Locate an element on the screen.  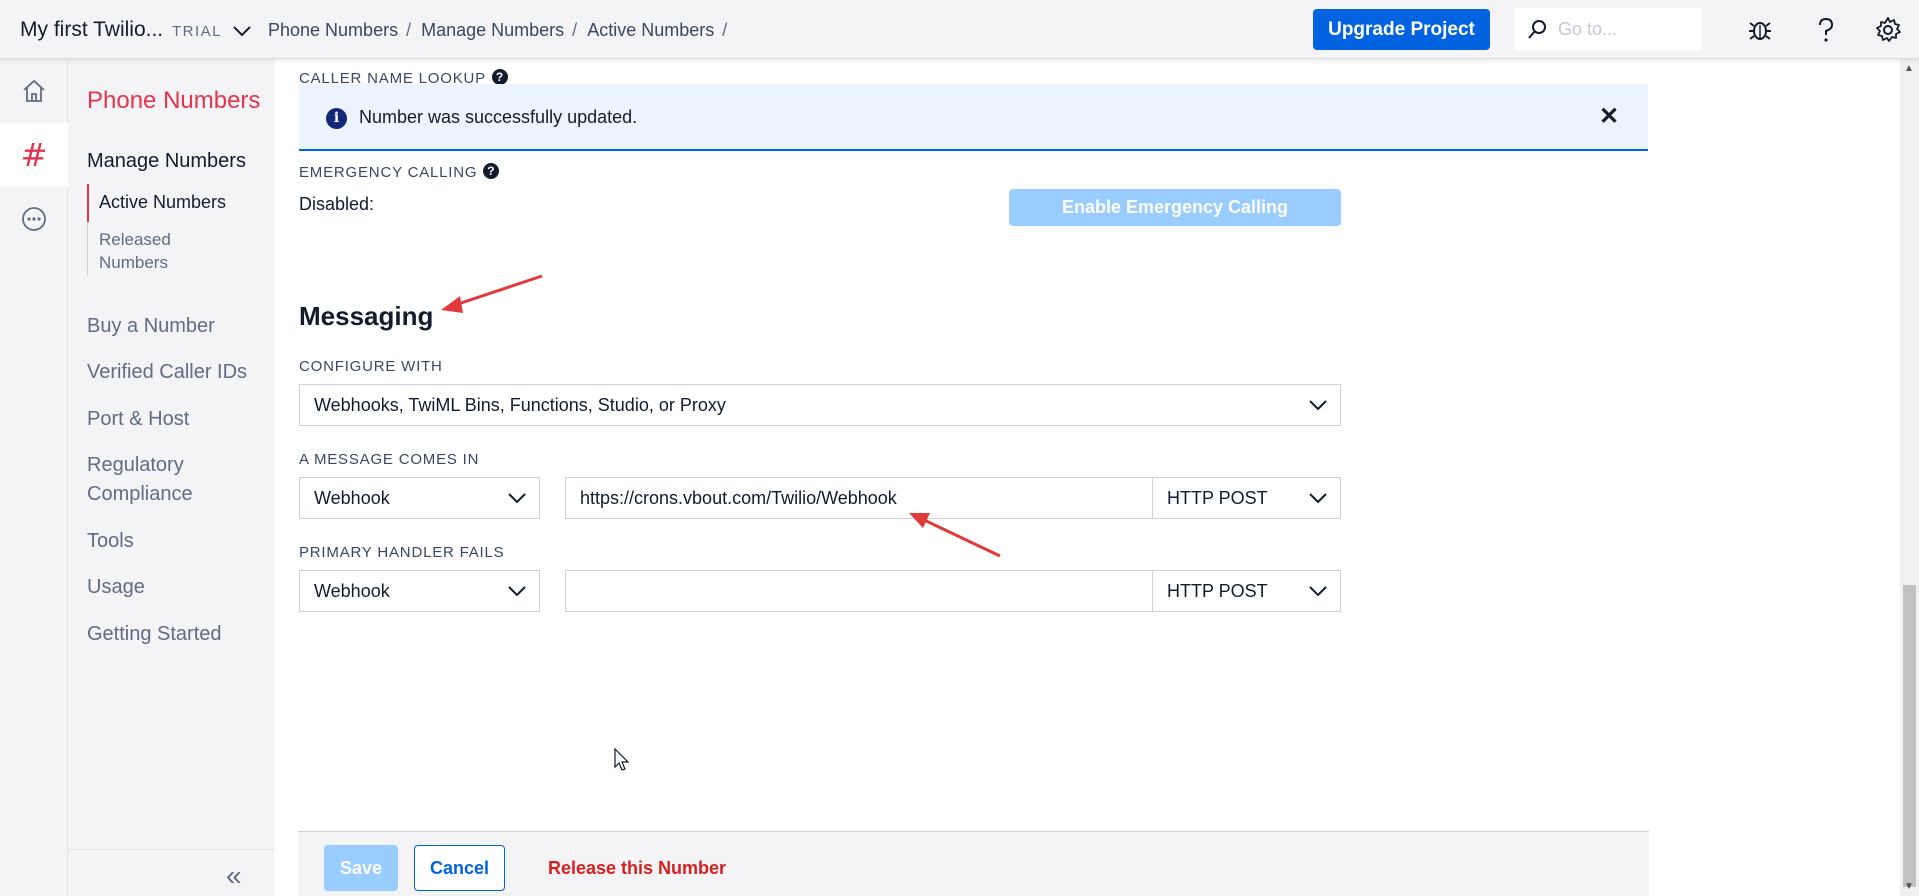
message-in-url-value: https://crons.vbout.com/Twilio/Webhook is located at coordinates (738, 498).